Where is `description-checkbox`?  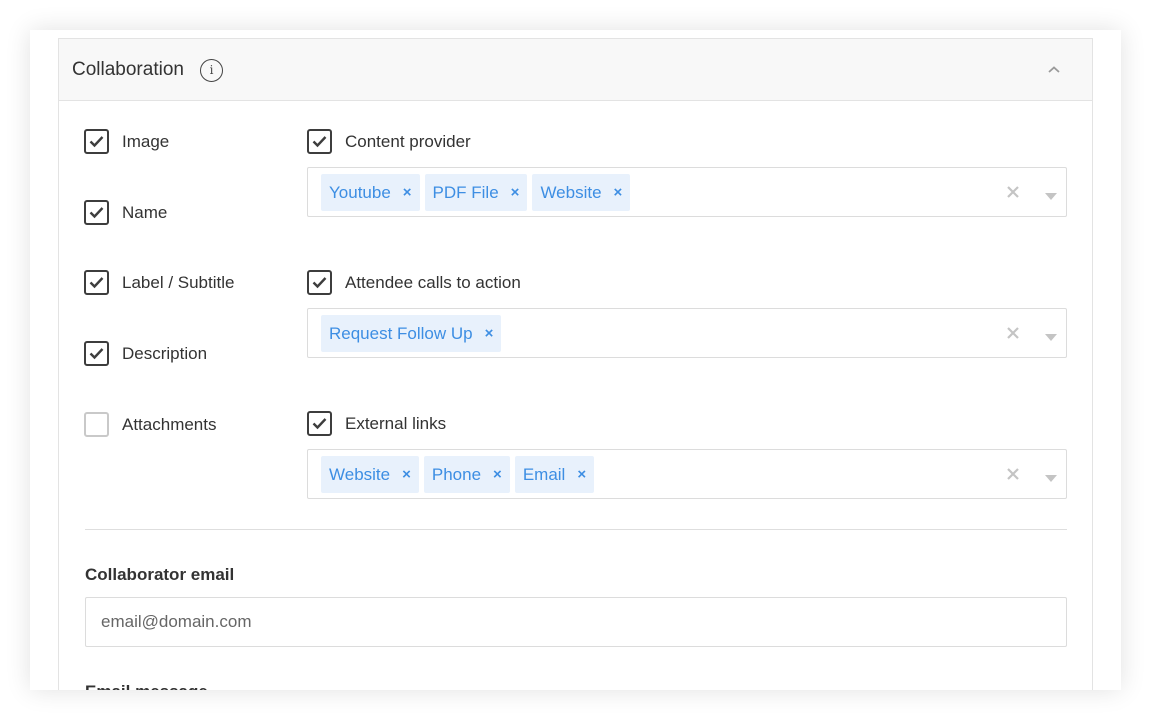
description-checkbox is located at coordinates (96, 353).